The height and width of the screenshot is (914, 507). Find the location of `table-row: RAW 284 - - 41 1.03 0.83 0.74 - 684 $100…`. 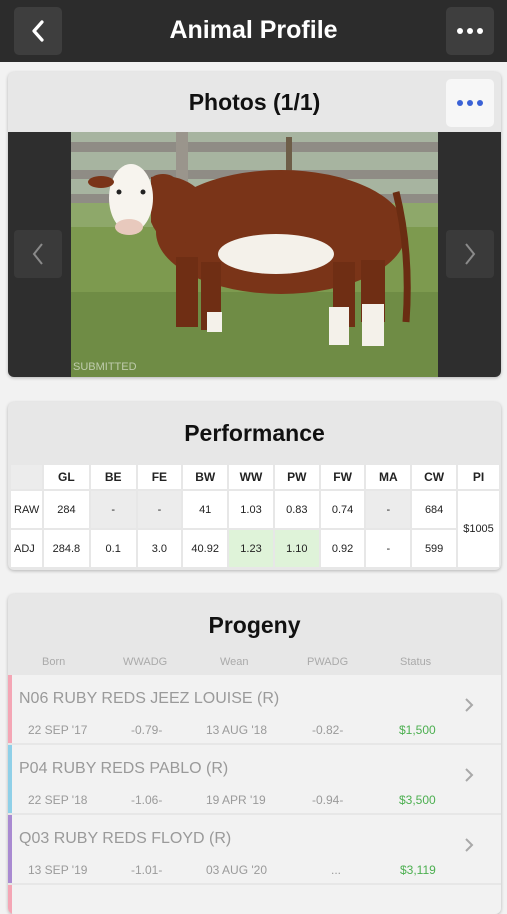

table-row: RAW 284 - - 41 1.03 0.83 0.74 - 684 $100… is located at coordinates (255, 529).